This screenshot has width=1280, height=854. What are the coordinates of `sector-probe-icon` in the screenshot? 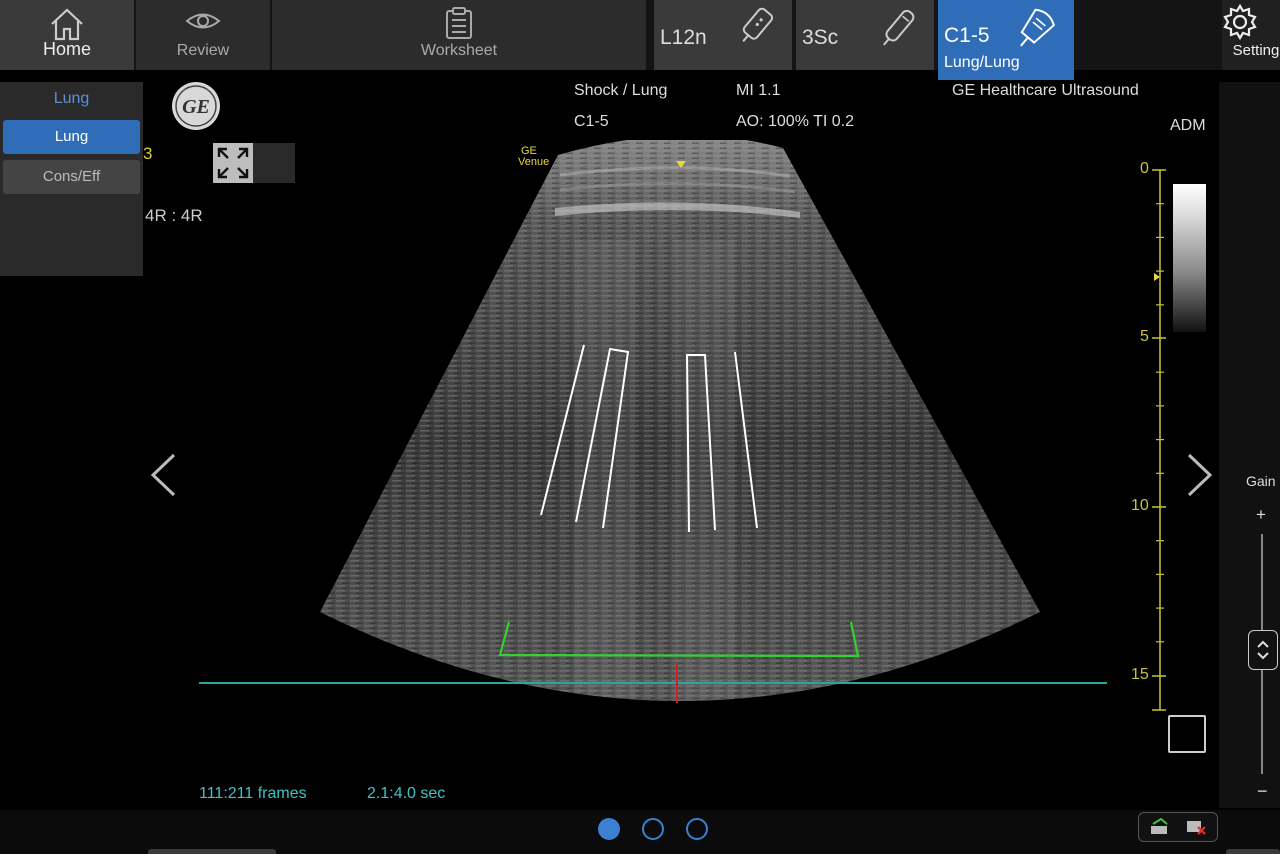 It's located at (899, 27).